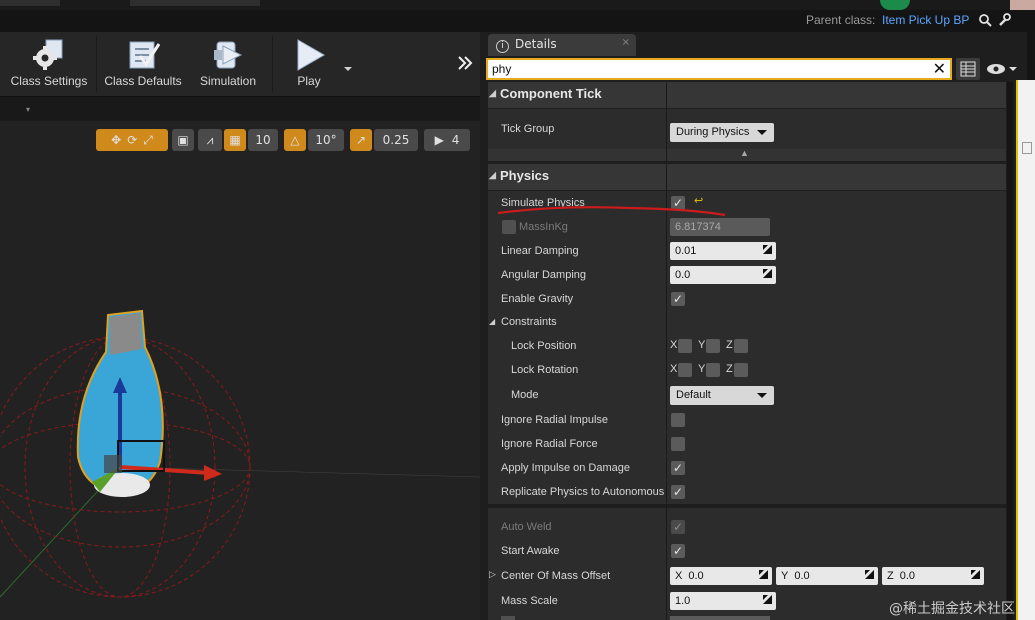 This screenshot has height=620, width=1035. I want to click on lock-rotation-z-checkbox, so click(741, 370).